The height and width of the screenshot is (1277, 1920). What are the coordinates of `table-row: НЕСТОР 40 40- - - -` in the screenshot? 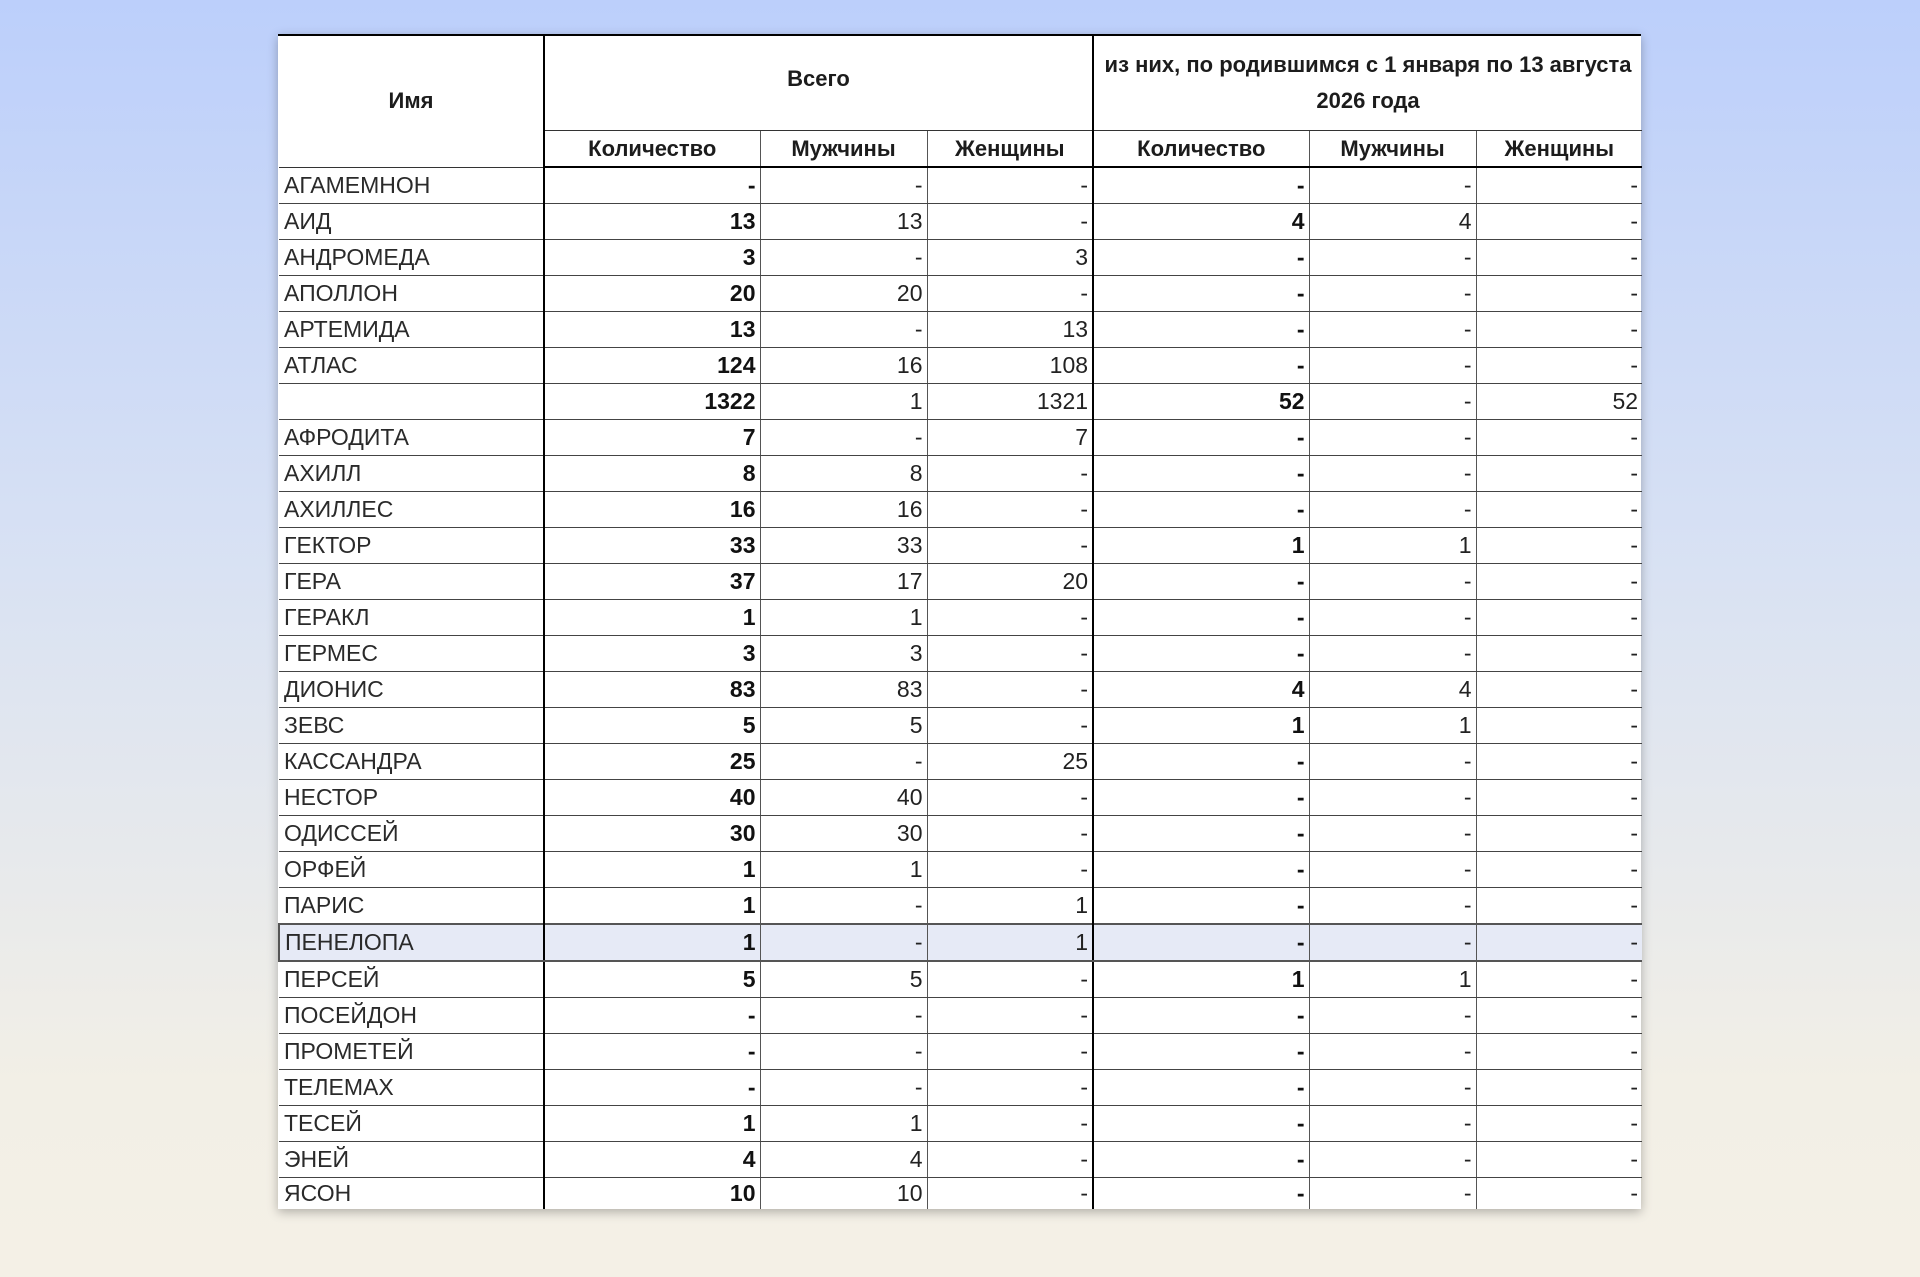 It's located at (961, 797).